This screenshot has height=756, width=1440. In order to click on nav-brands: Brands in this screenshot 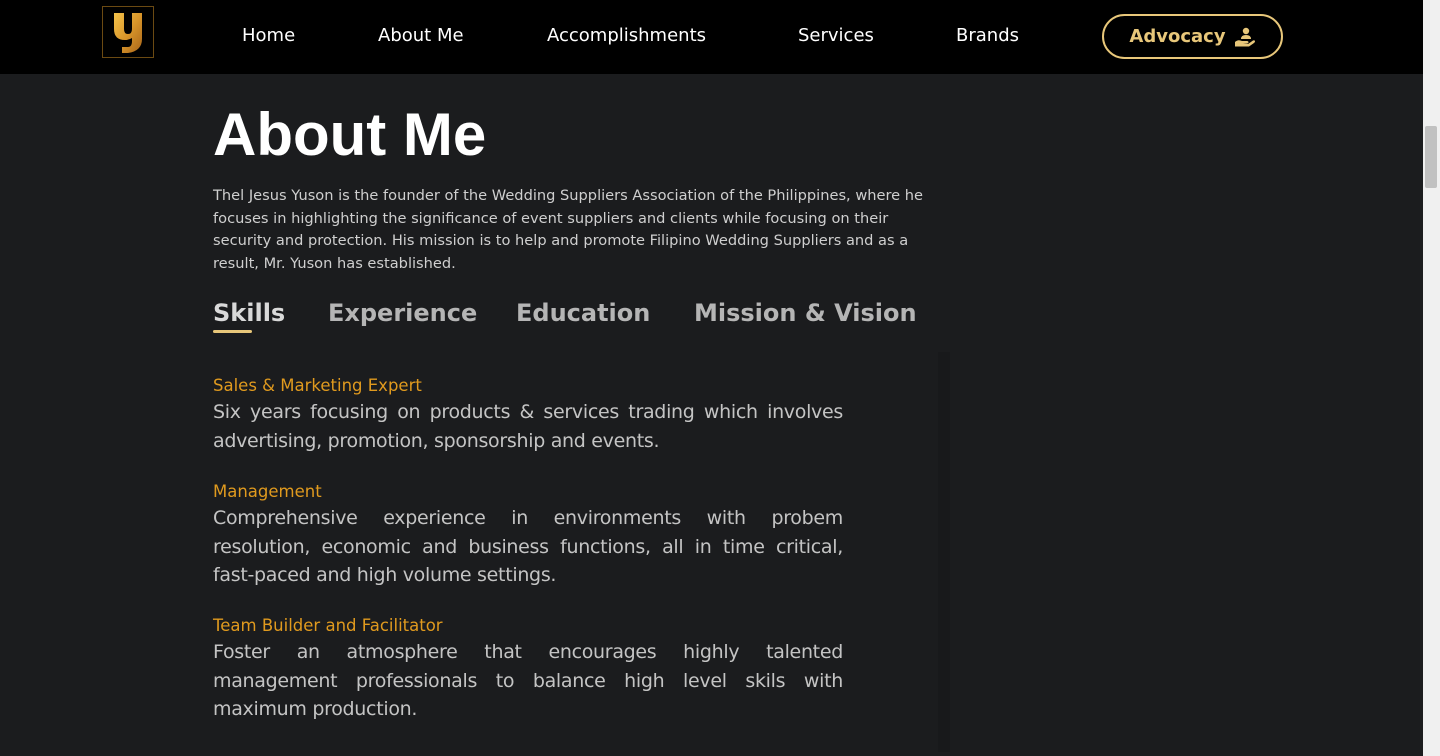, I will do `click(987, 36)`.